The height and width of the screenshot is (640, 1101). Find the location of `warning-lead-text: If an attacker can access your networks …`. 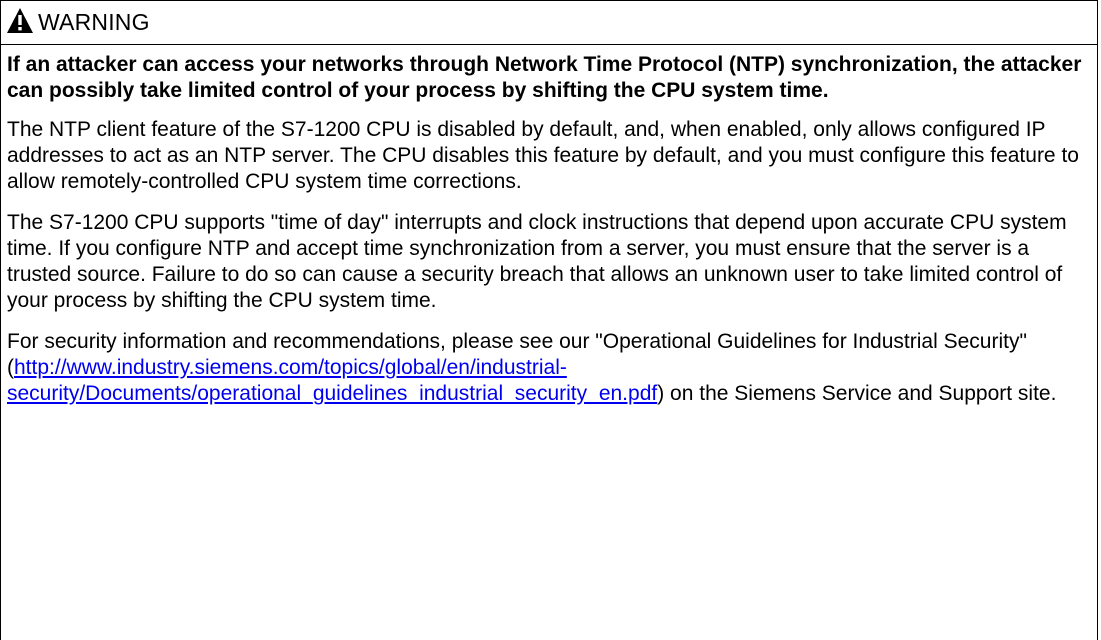

warning-lead-text: If an attacker can access your networks … is located at coordinates (544, 77).